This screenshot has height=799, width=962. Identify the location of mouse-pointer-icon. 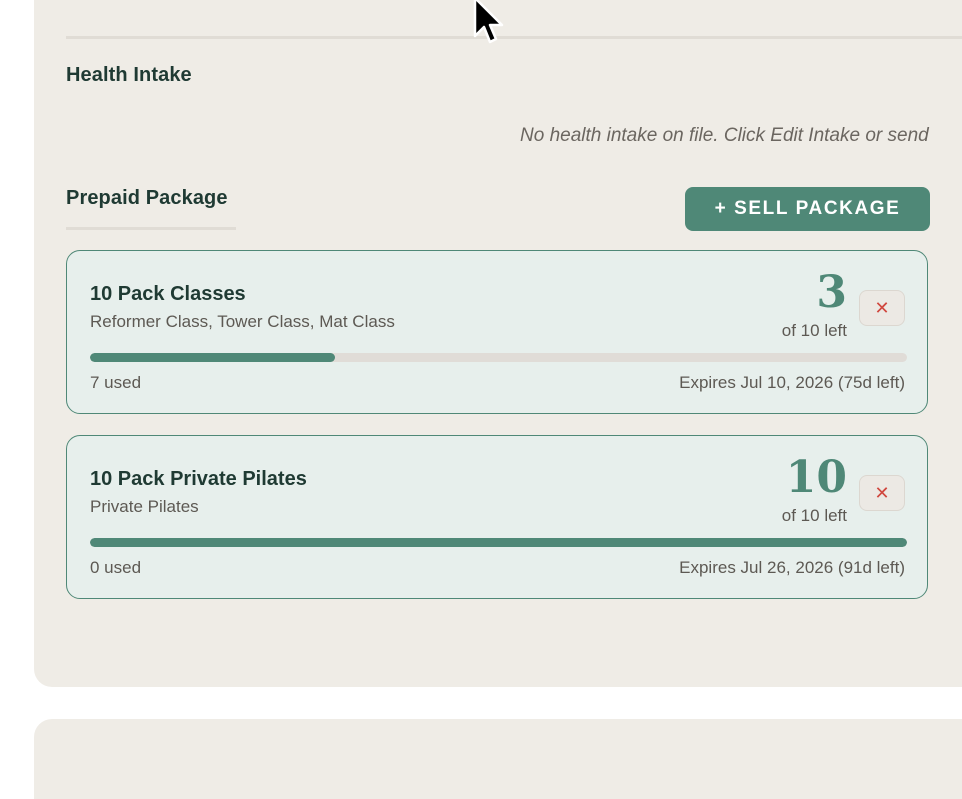
(488, 22).